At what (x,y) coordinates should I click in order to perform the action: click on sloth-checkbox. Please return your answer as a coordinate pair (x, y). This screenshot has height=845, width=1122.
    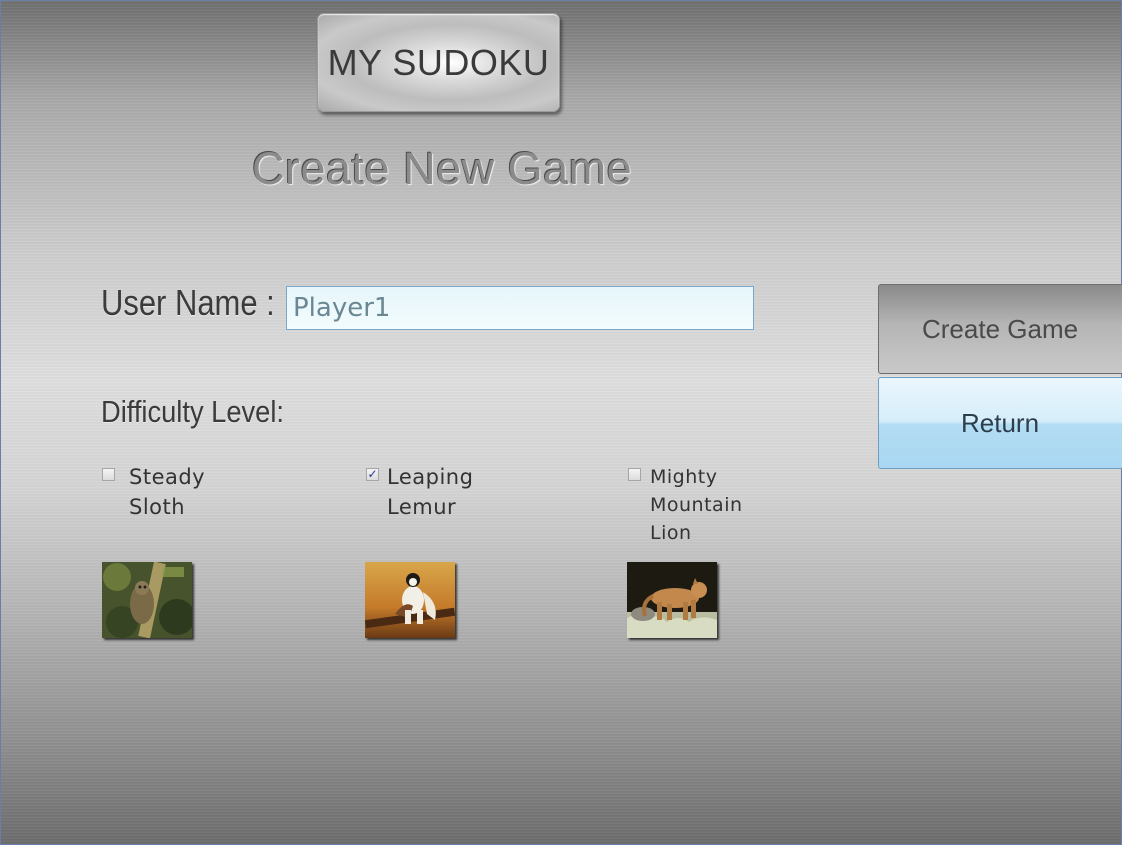
    Looking at the image, I should click on (108, 474).